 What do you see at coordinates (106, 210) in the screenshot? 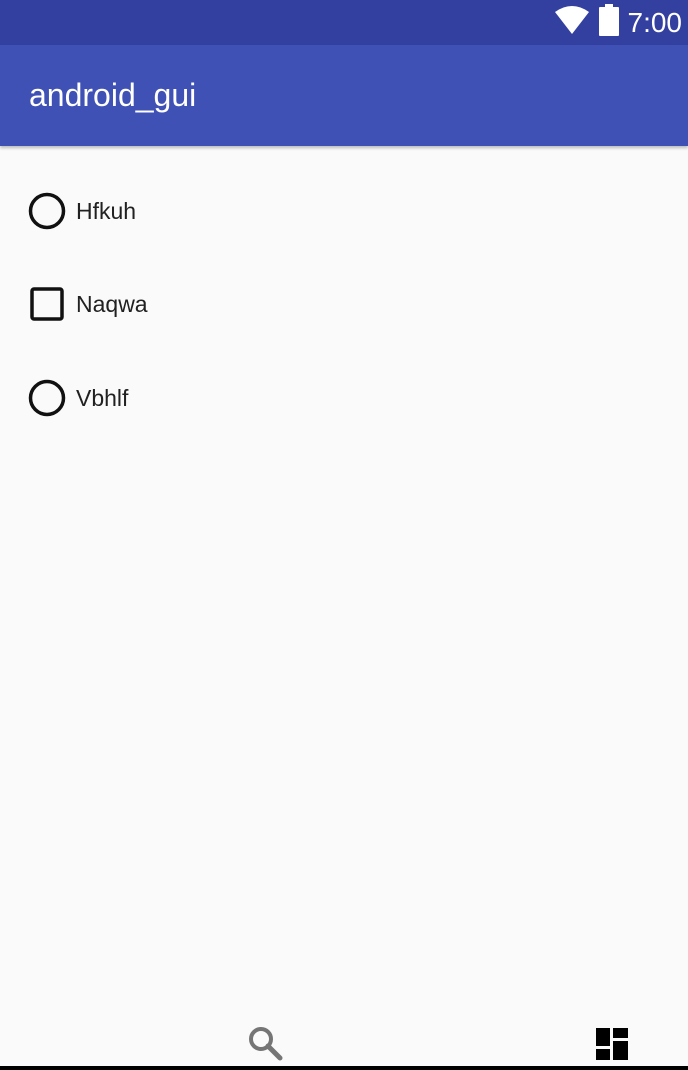
I see `option-label: Hfkuh` at bounding box center [106, 210].